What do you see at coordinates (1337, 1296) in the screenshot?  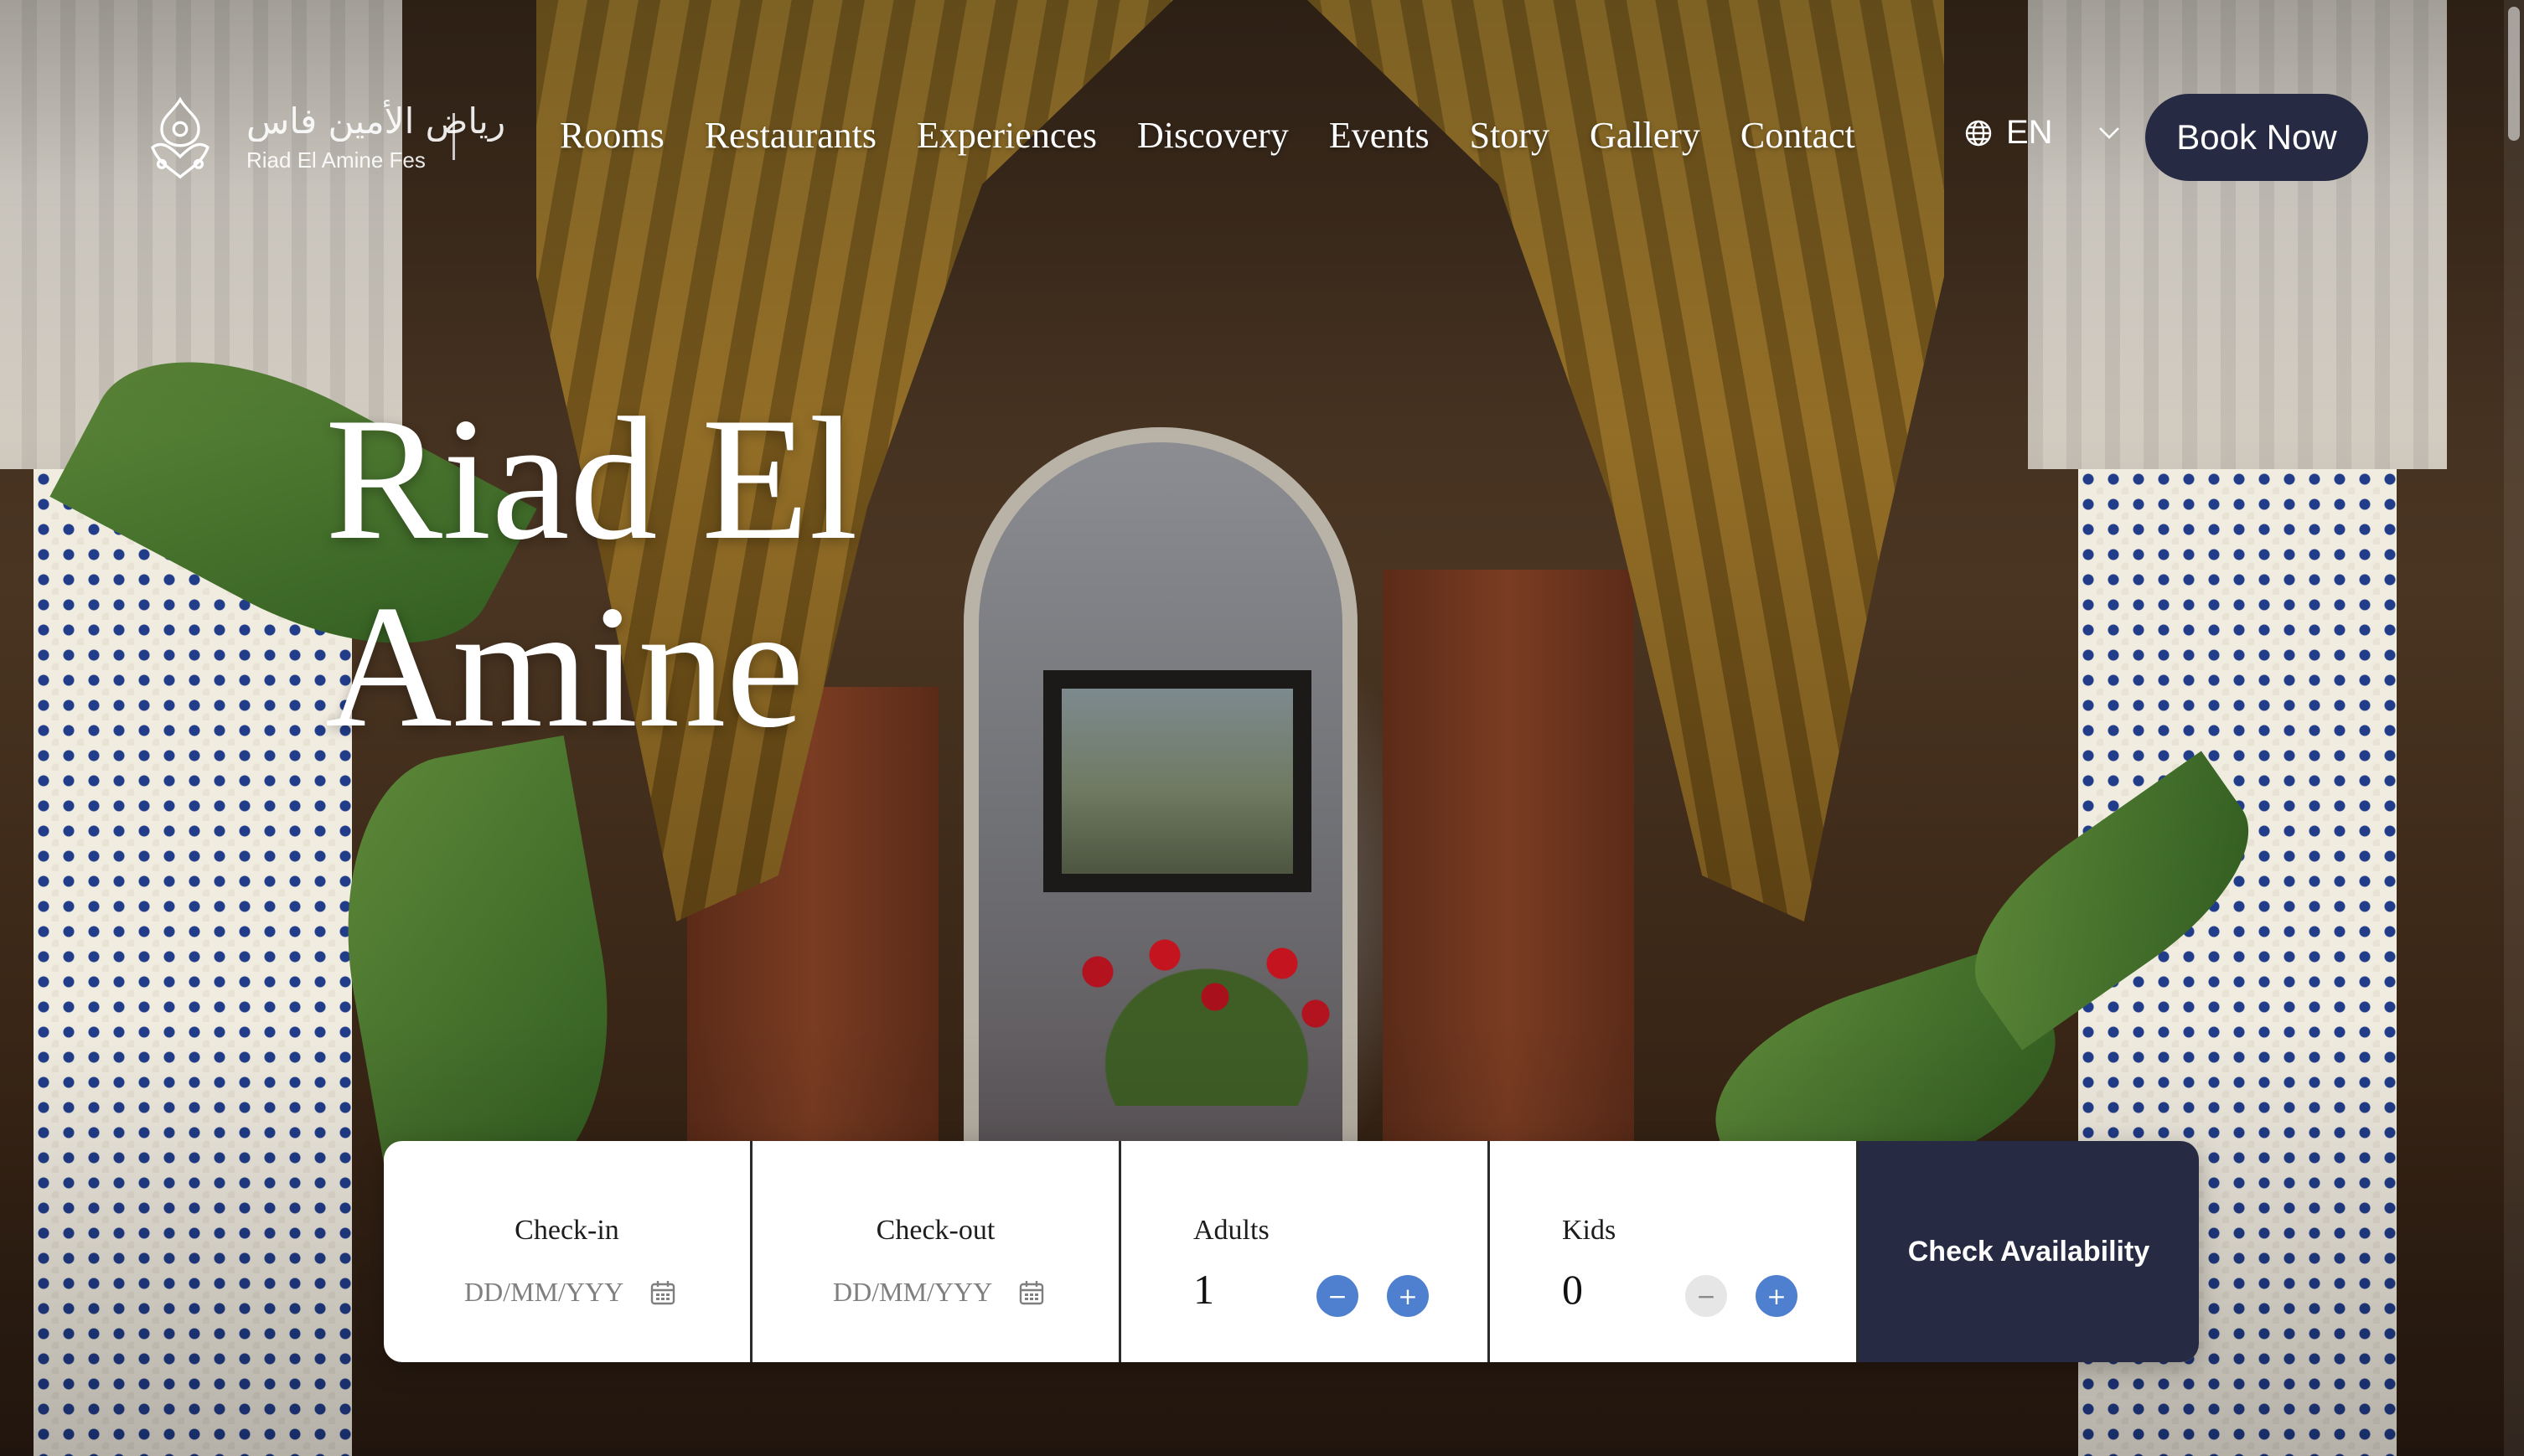 I see `adults-decrement-button: −` at bounding box center [1337, 1296].